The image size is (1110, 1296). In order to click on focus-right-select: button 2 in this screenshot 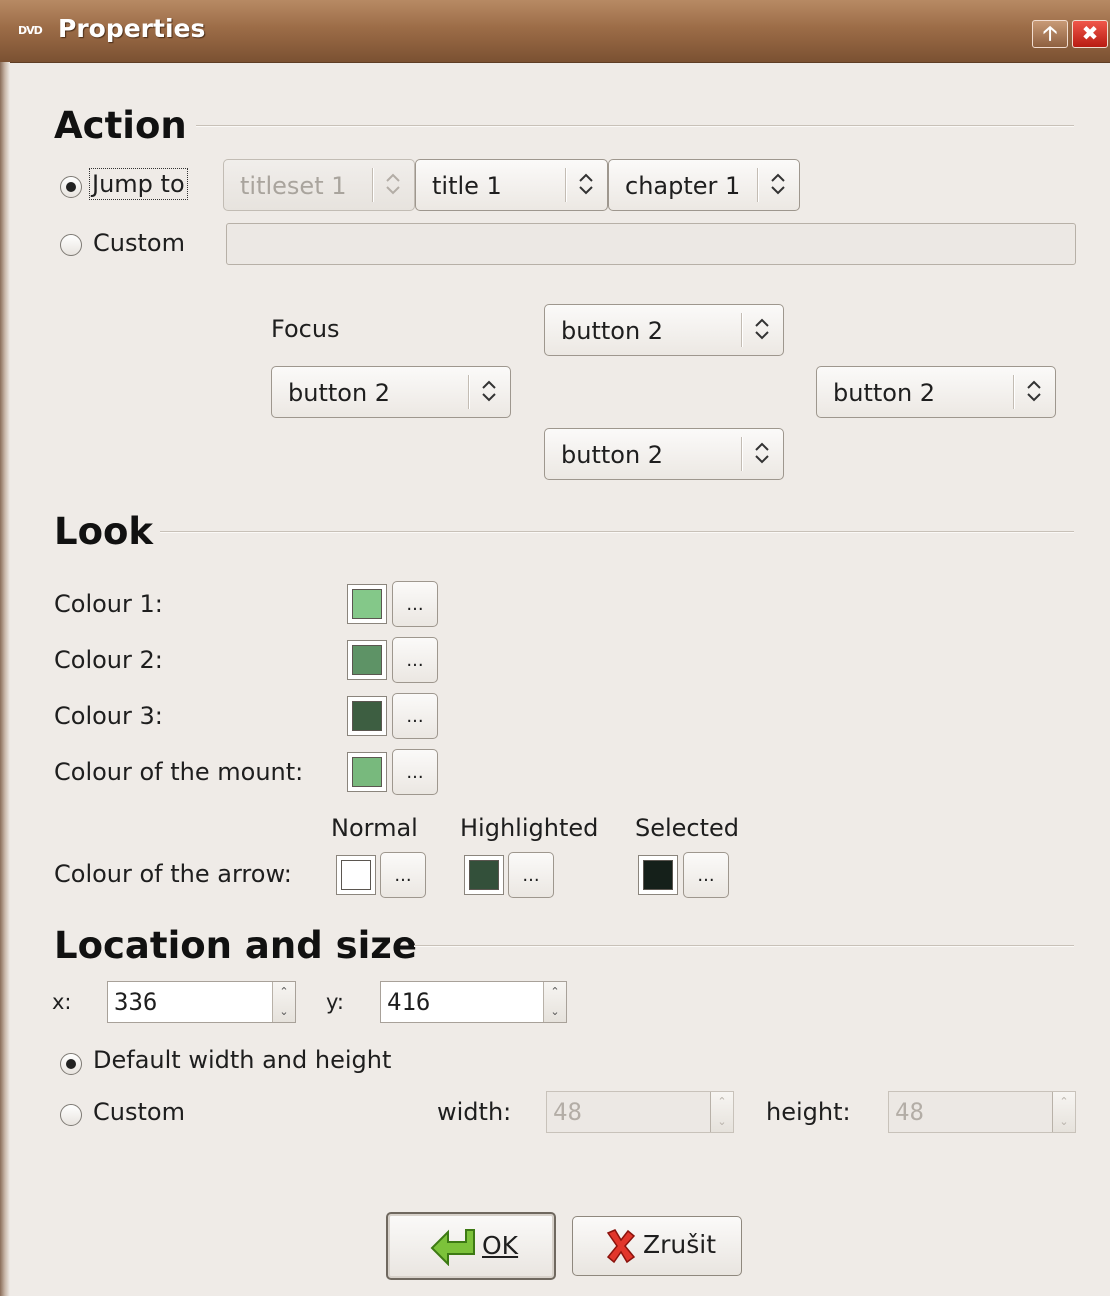, I will do `click(936, 392)`.